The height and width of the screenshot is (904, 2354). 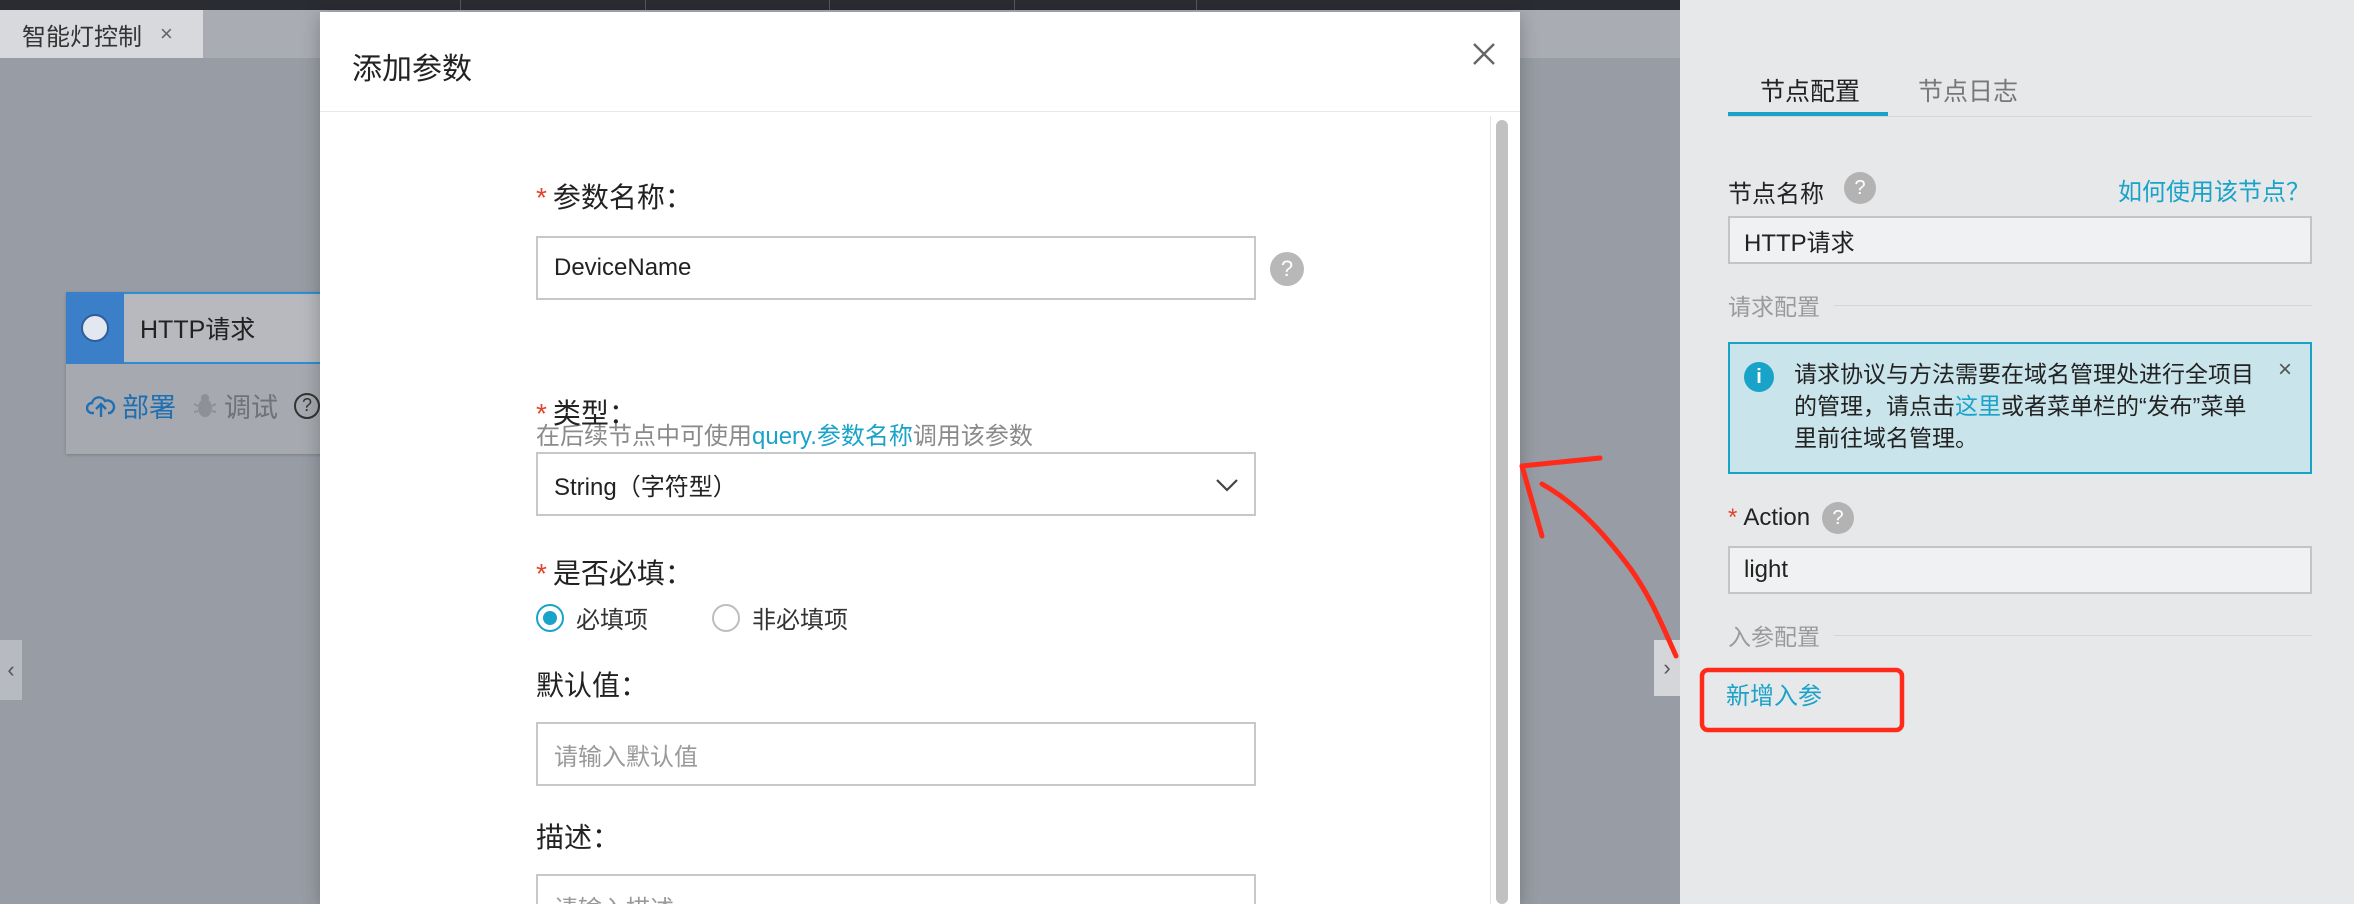 I want to click on input-config-title: 入参配置, so click(x=1774, y=637).